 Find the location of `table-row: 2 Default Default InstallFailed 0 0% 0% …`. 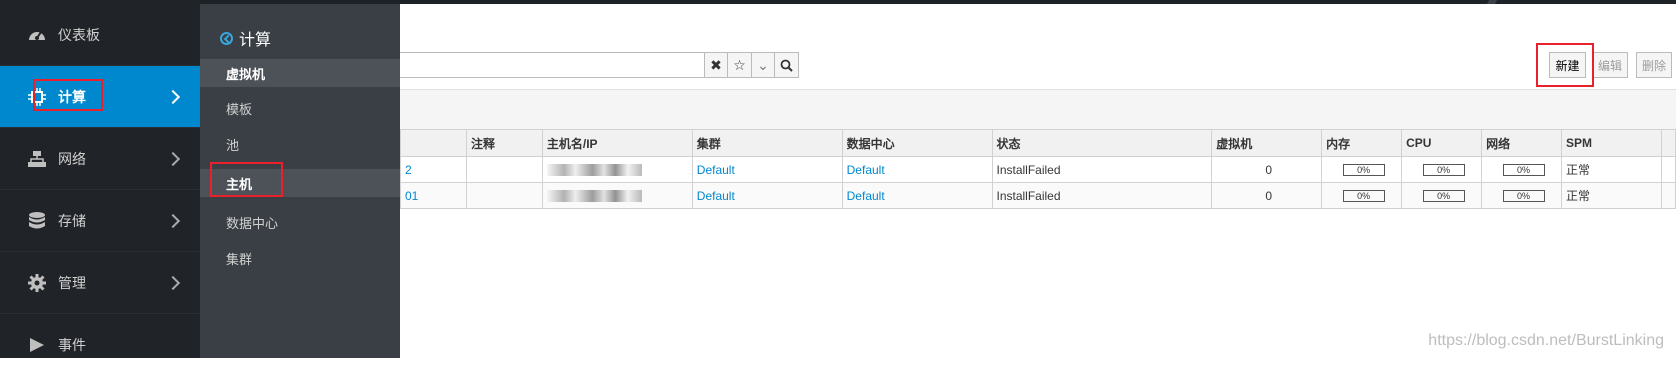

table-row: 2 Default Default InstallFailed 0 0% 0% … is located at coordinates (1038, 170).